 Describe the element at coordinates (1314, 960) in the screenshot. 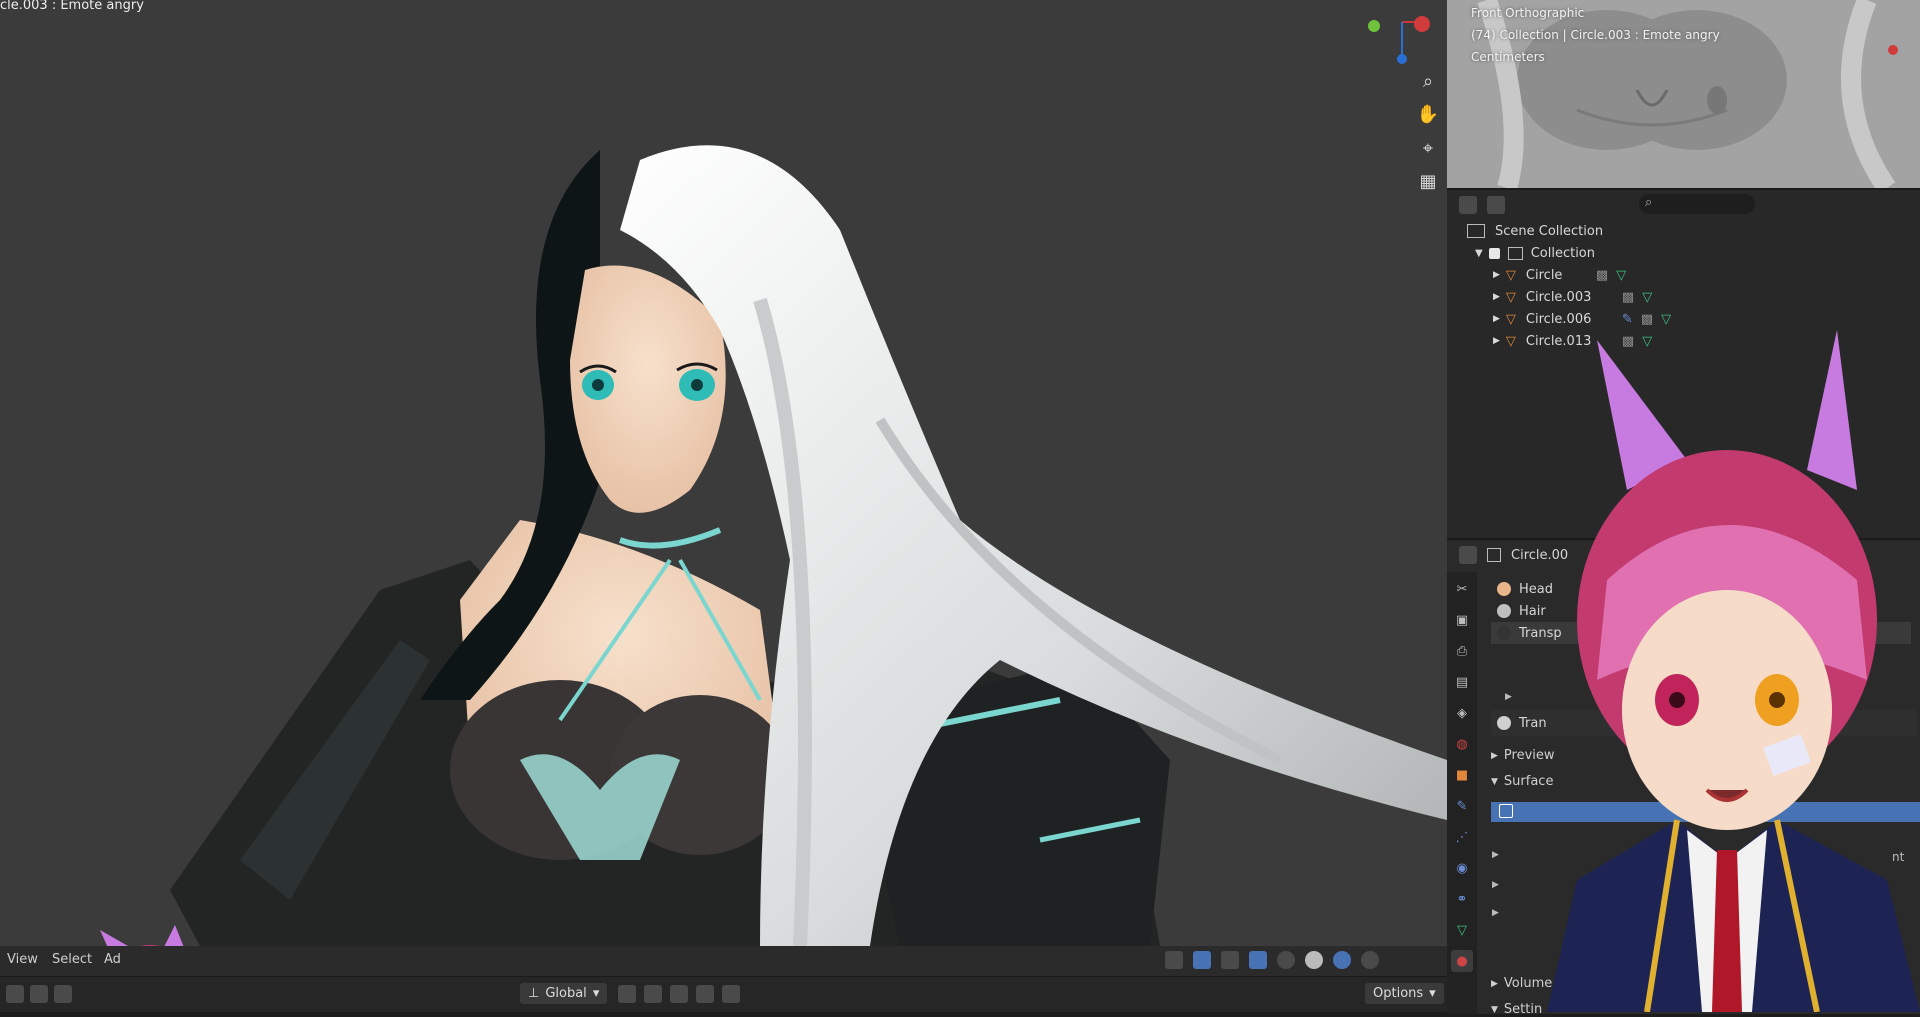

I see `solid-shading-icon` at that location.